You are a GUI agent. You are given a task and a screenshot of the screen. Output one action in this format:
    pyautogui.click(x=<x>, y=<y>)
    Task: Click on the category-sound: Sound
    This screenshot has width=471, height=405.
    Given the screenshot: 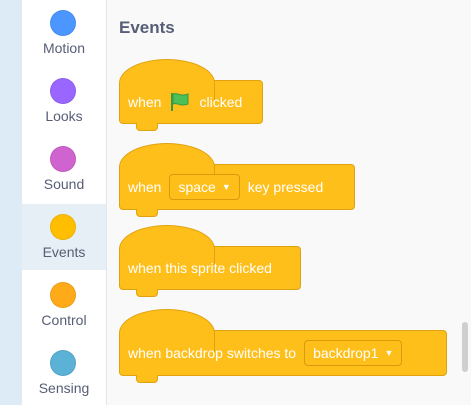 What is the action you would take?
    pyautogui.click(x=64, y=169)
    